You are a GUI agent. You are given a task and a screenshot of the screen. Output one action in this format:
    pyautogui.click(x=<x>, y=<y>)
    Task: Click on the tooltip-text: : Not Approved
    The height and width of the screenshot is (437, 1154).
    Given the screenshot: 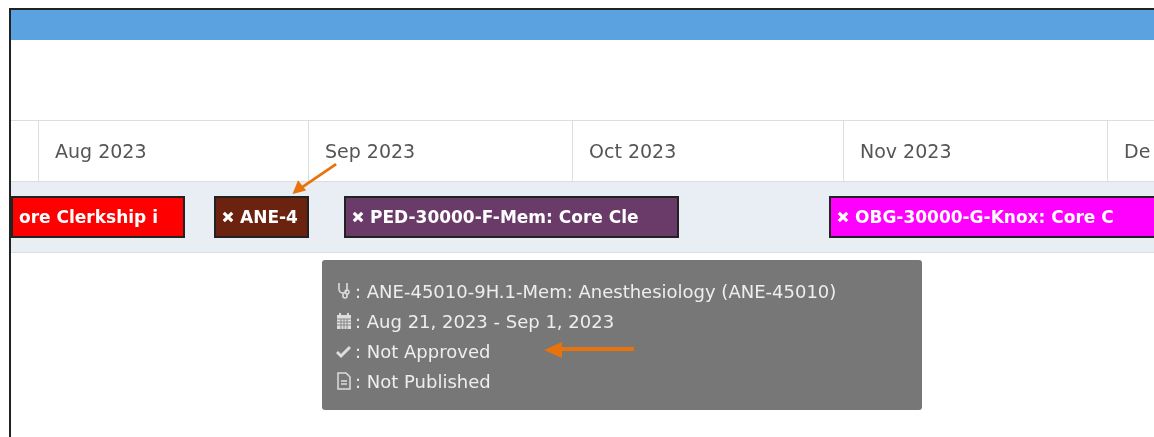 What is the action you would take?
    pyautogui.click(x=423, y=351)
    